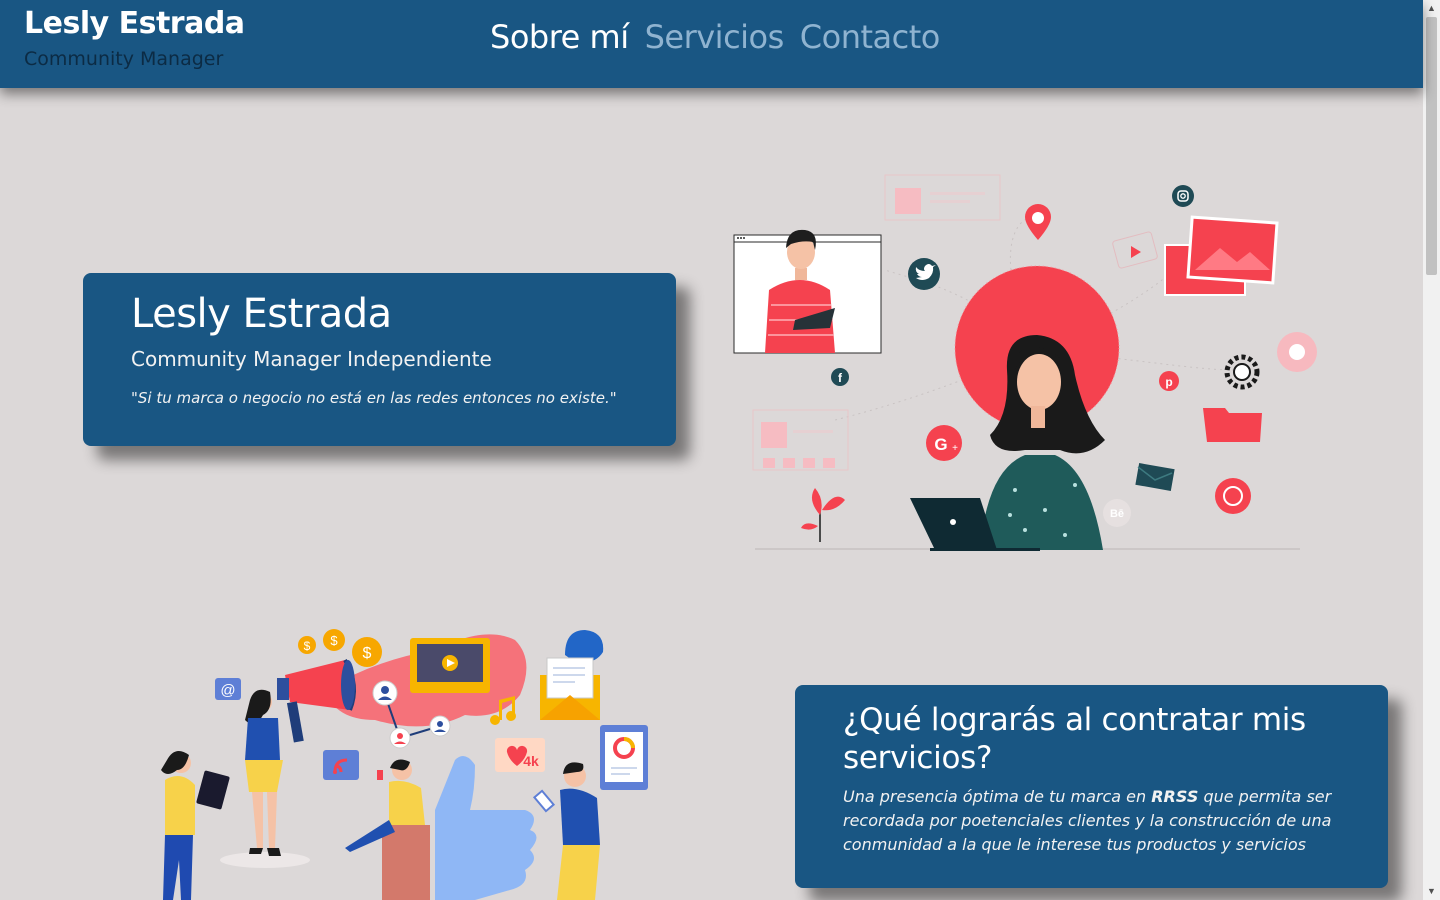  I want to click on thumbs-up-icon, so click(486, 828).